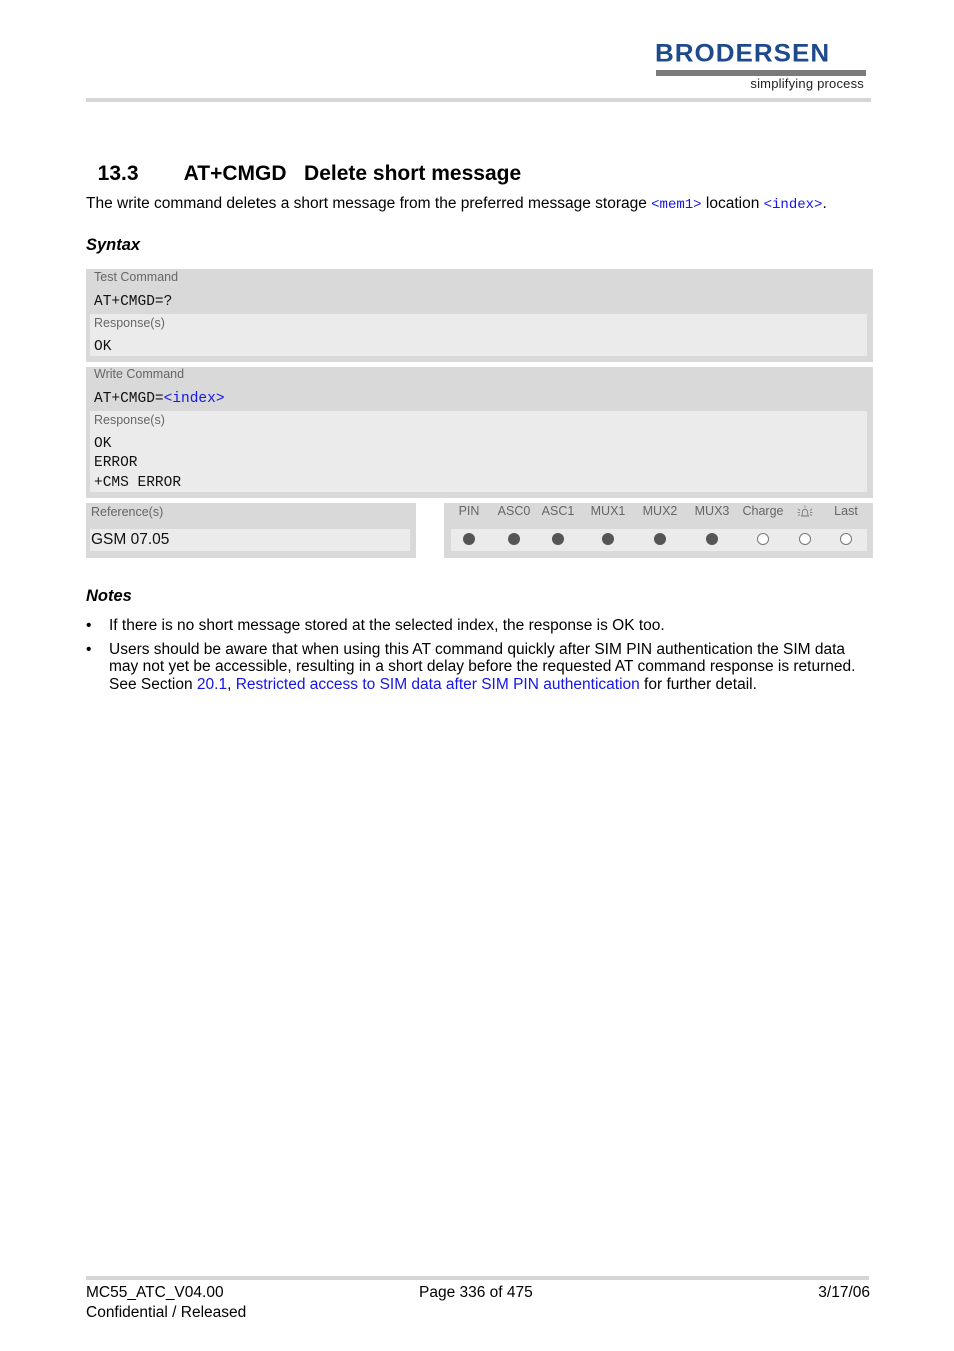 The height and width of the screenshot is (1351, 954). Describe the element at coordinates (763, 511) in the screenshot. I see `availability-header: Charge` at that location.